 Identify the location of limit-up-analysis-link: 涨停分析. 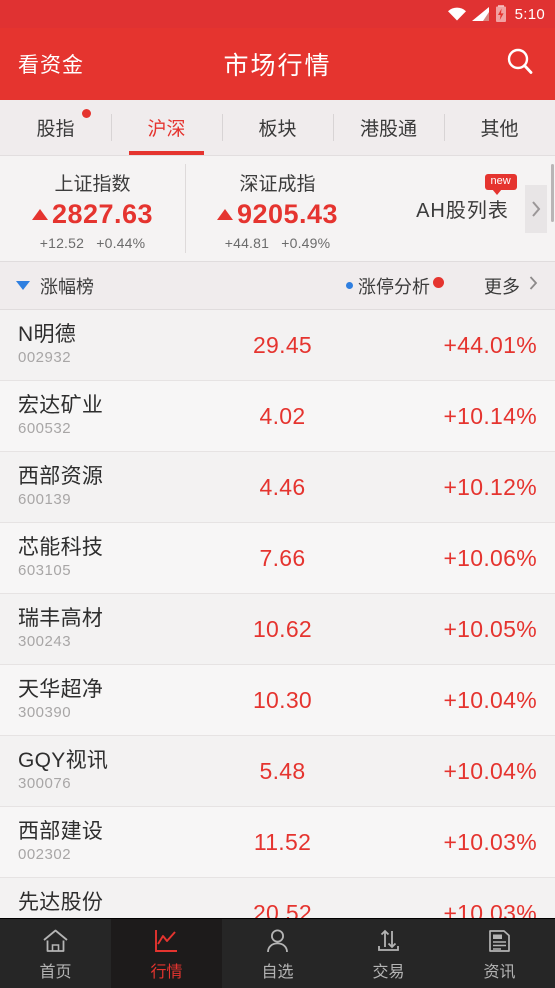
(395, 286).